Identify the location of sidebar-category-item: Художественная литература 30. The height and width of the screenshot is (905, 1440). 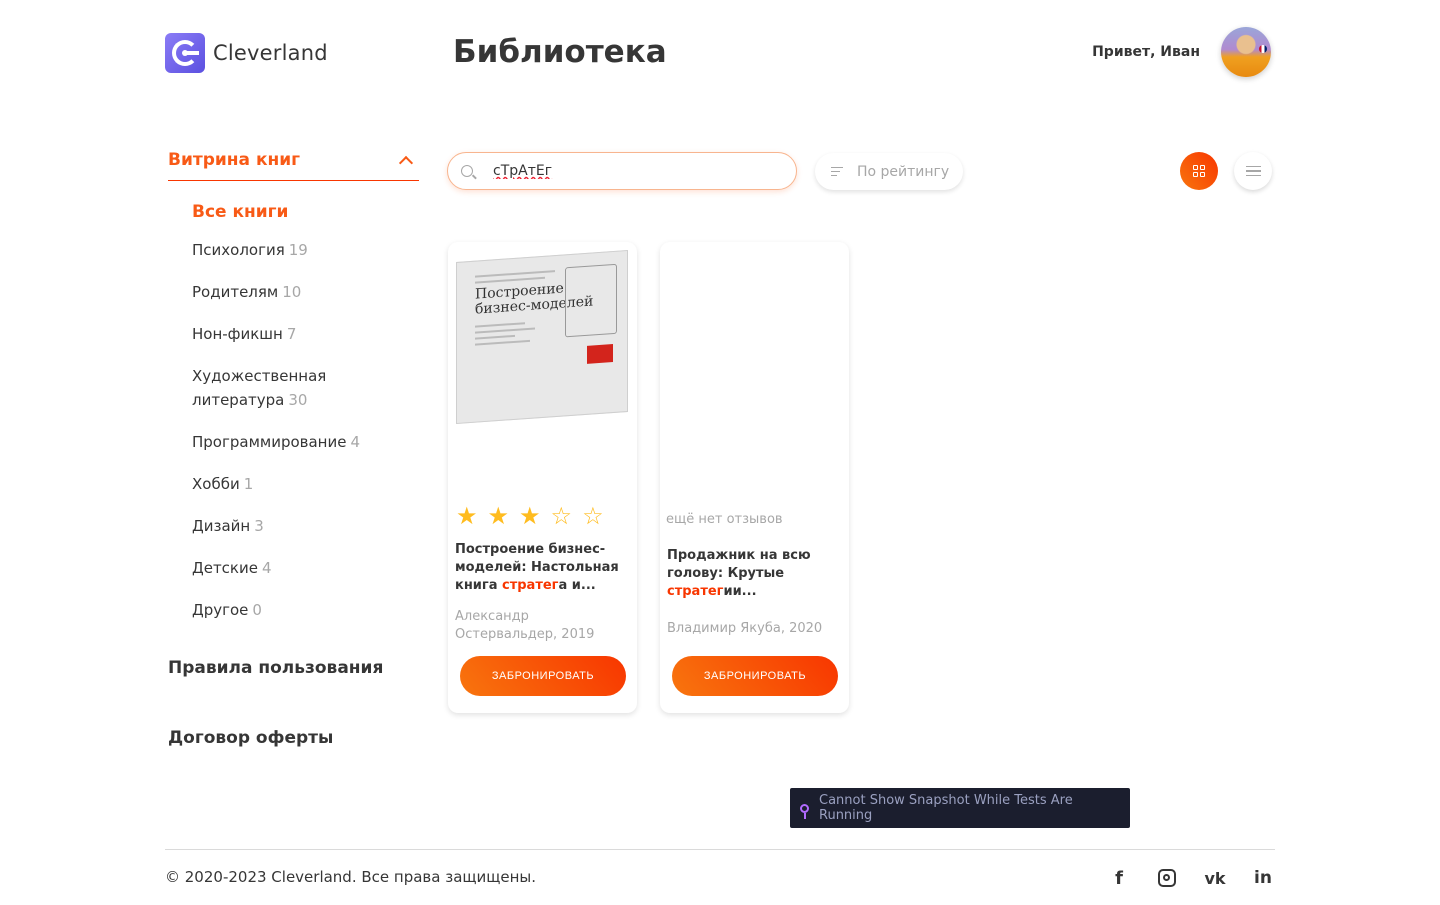
(305, 388).